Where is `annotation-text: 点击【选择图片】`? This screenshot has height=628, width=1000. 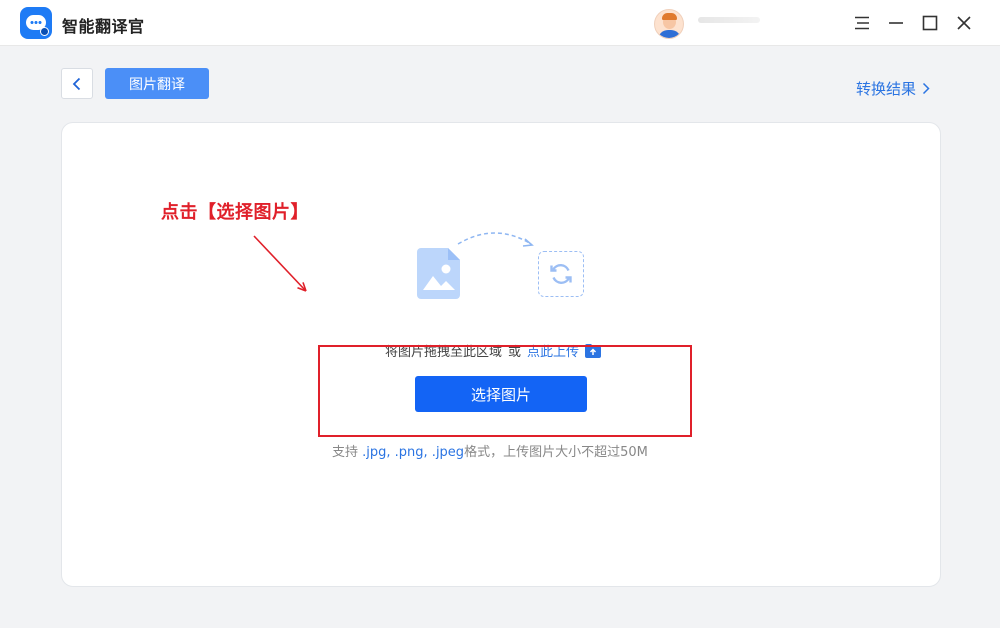 annotation-text: 点击【选择图片】 is located at coordinates (235, 212).